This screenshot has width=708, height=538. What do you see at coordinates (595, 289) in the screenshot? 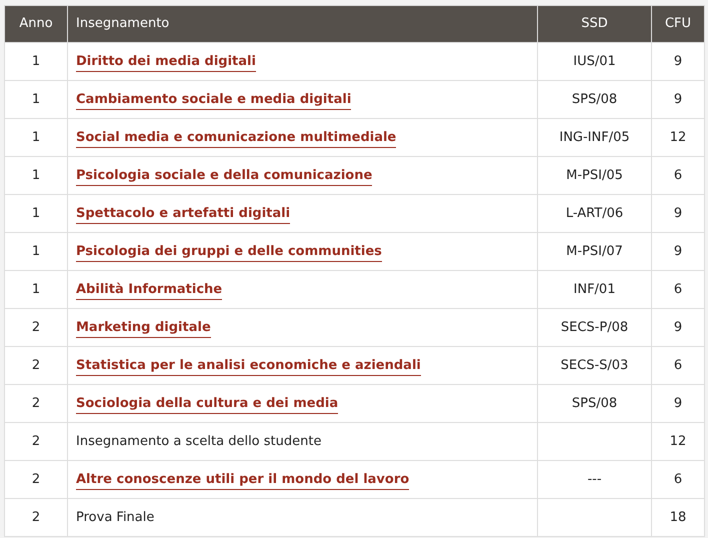
I see `table-cell: INF/01` at bounding box center [595, 289].